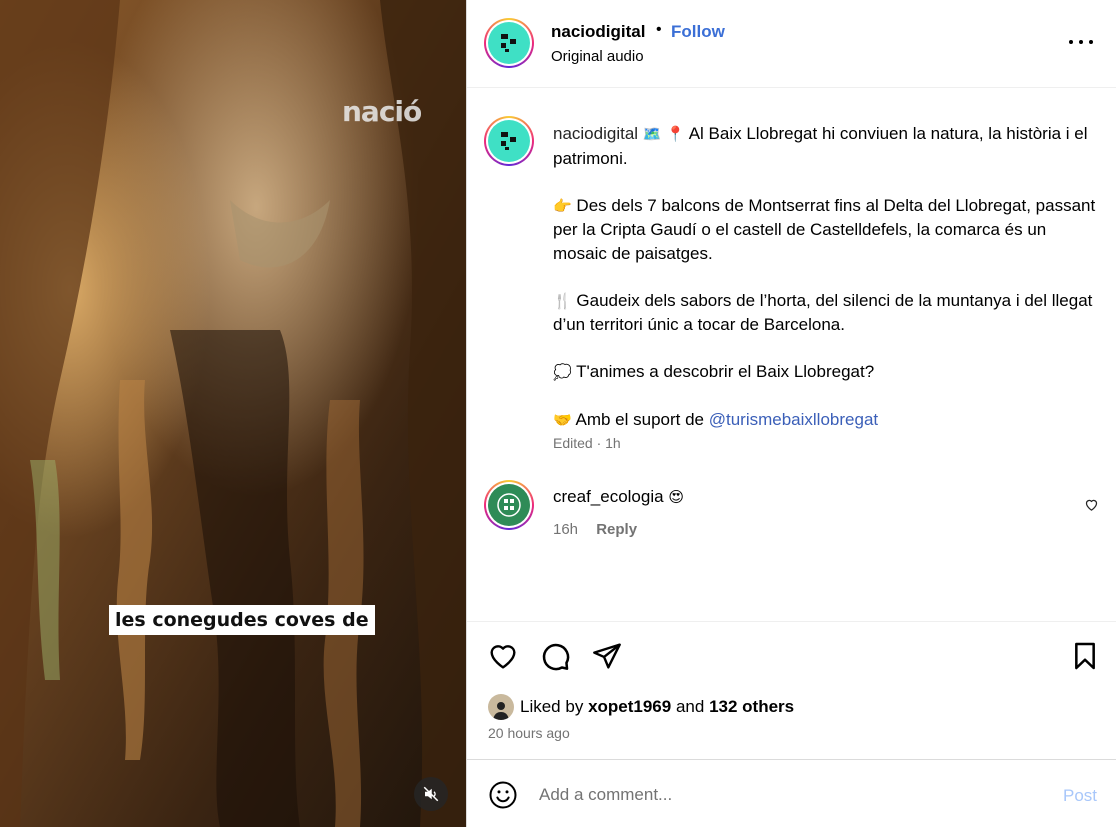 This screenshot has height=827, width=1116. What do you see at coordinates (793, 419) in the screenshot?
I see `mention-link: @turismebaixllobregat` at bounding box center [793, 419].